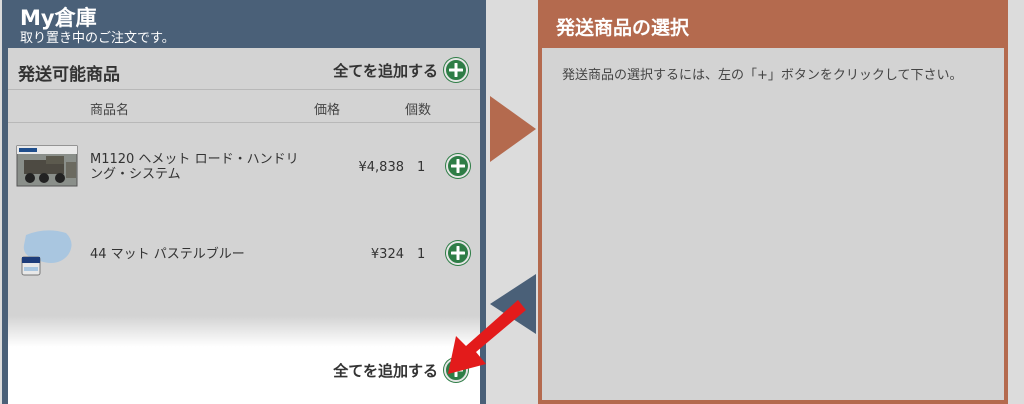  I want to click on column-header-name: 商品名, so click(110, 110).